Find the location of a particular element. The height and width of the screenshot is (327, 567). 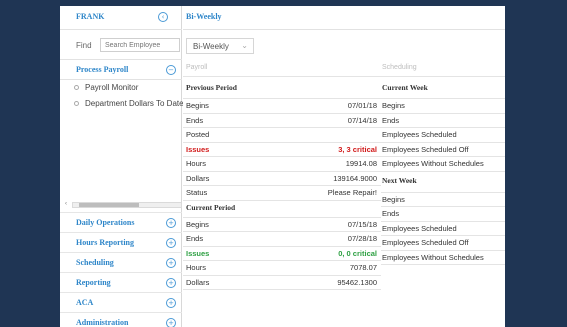

find-label: Find is located at coordinates (84, 45).